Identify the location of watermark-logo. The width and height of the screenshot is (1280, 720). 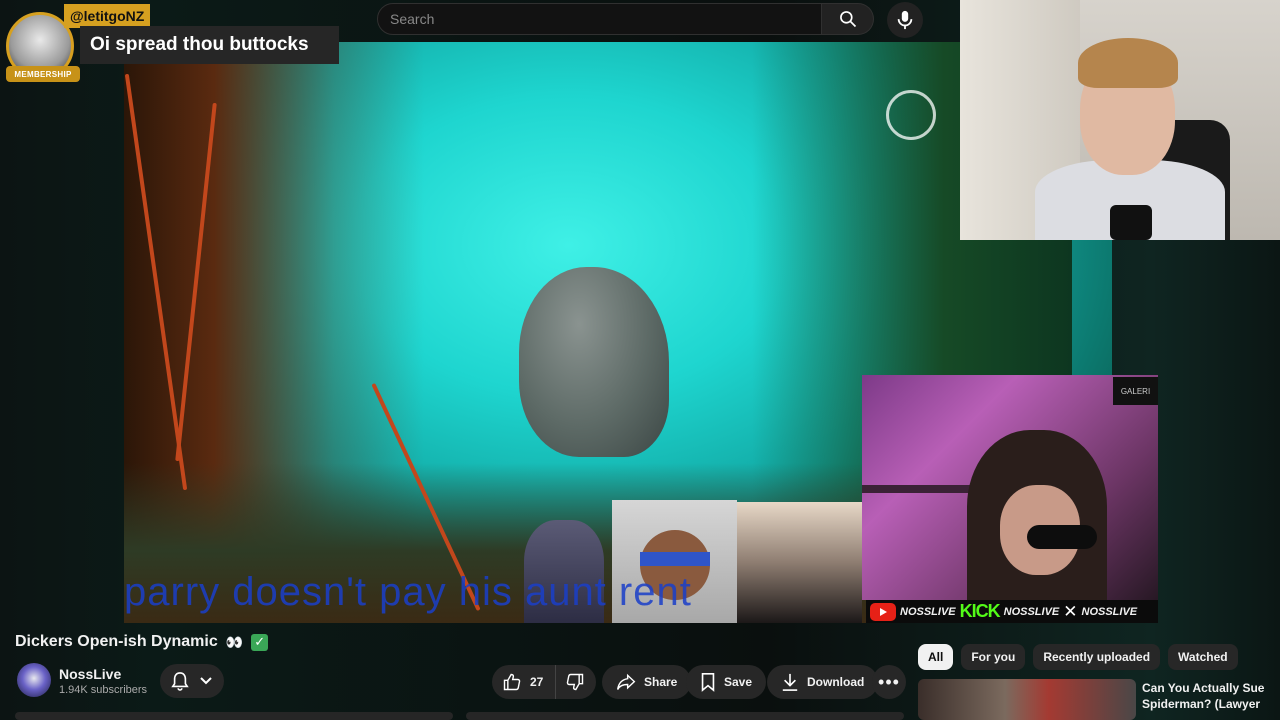
(911, 115).